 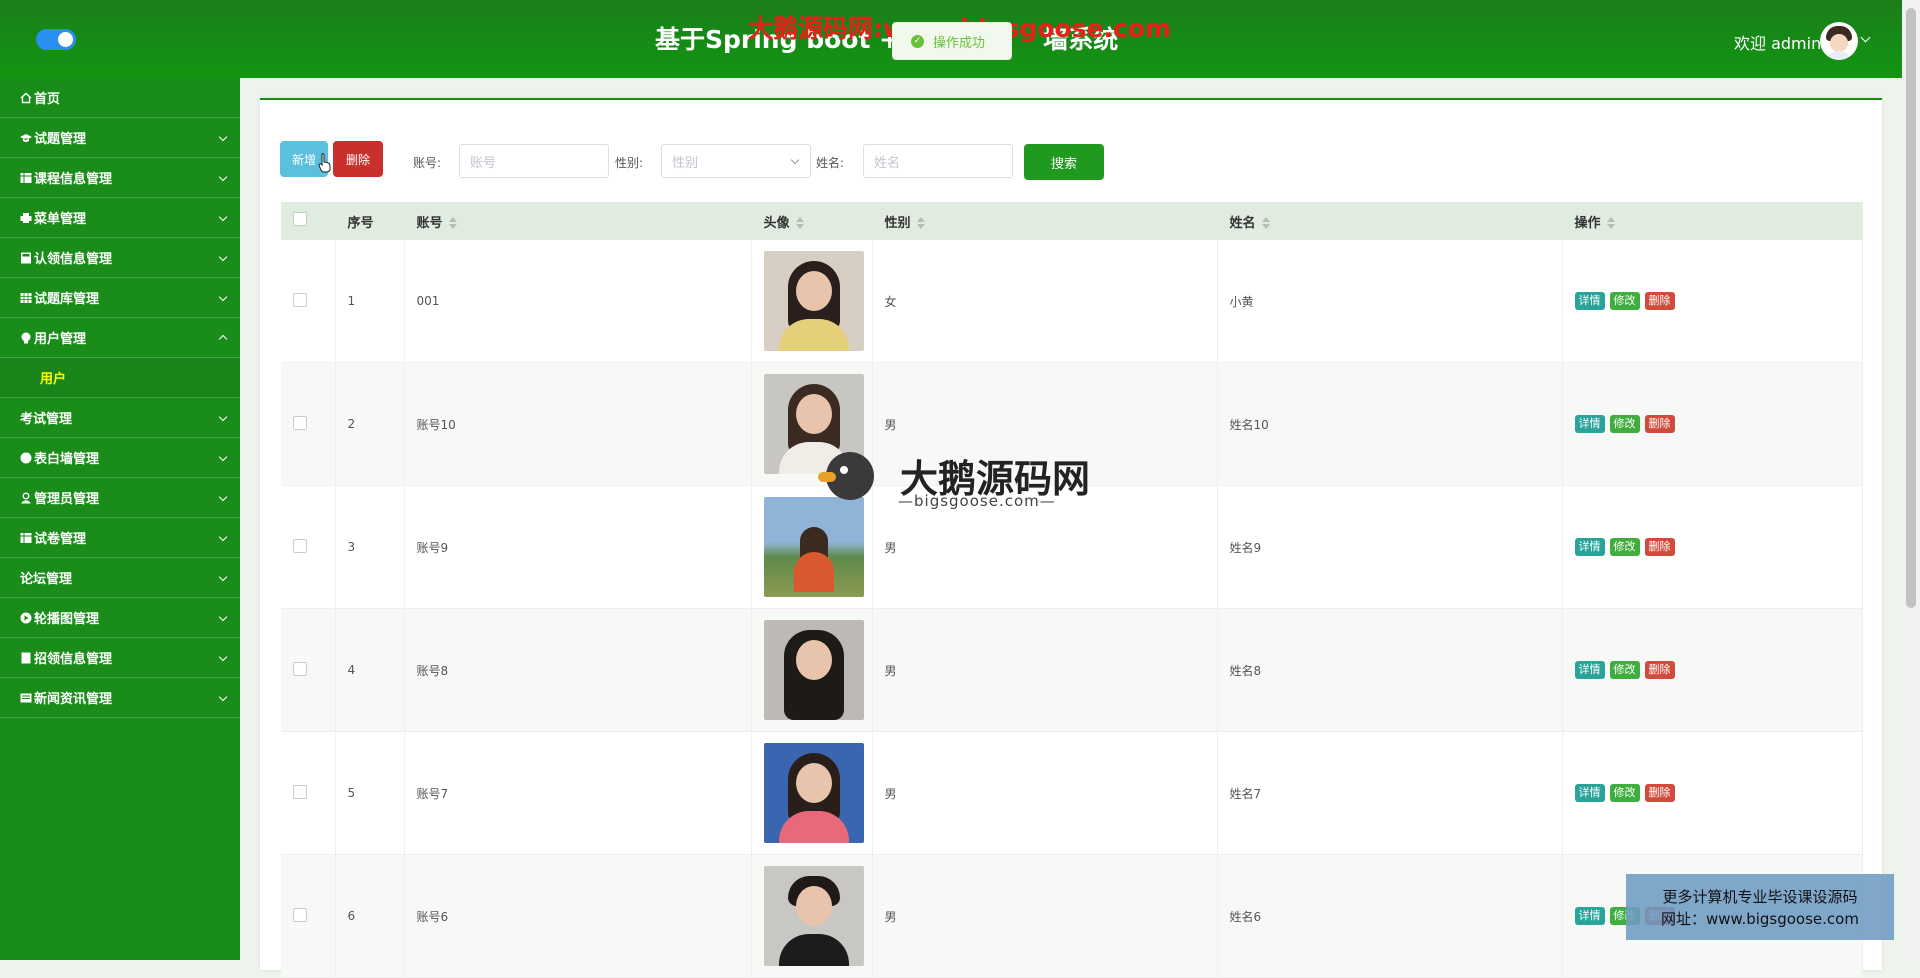 What do you see at coordinates (120, 658) in the screenshot?
I see `sidebar-item-found: 招领信息管理` at bounding box center [120, 658].